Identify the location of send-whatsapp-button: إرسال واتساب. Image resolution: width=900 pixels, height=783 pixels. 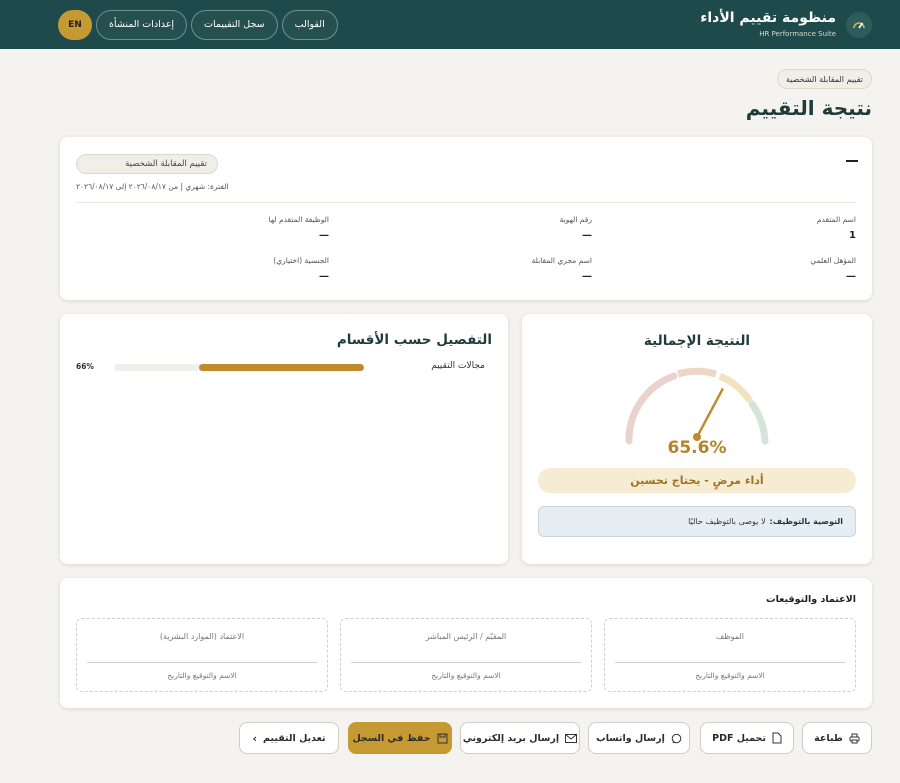
(639, 738).